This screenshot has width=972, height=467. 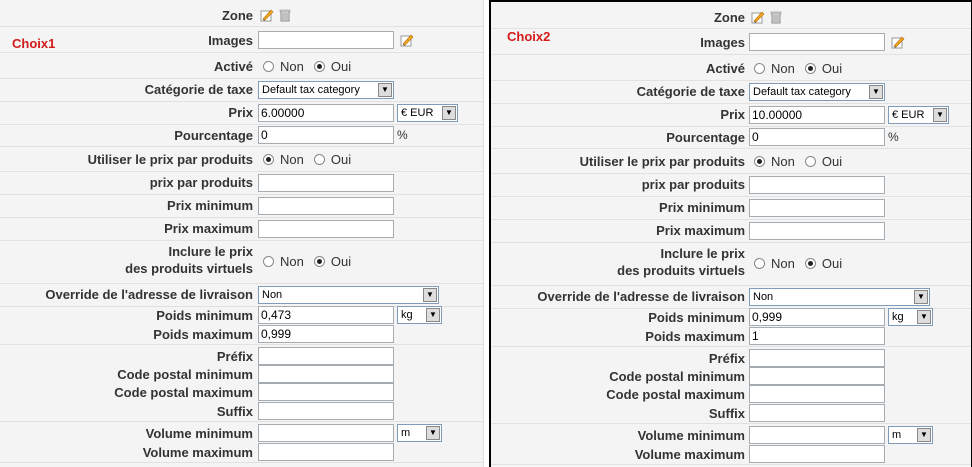 I want to click on volume-max-control, so click(x=817, y=454).